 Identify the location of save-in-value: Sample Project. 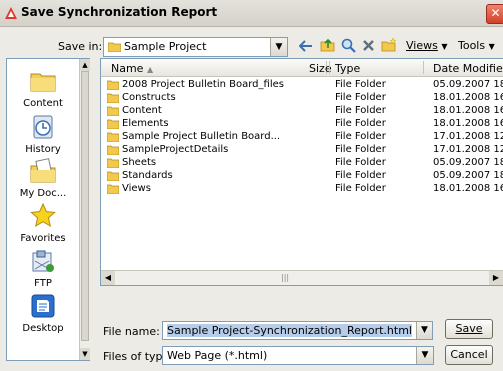
(165, 46).